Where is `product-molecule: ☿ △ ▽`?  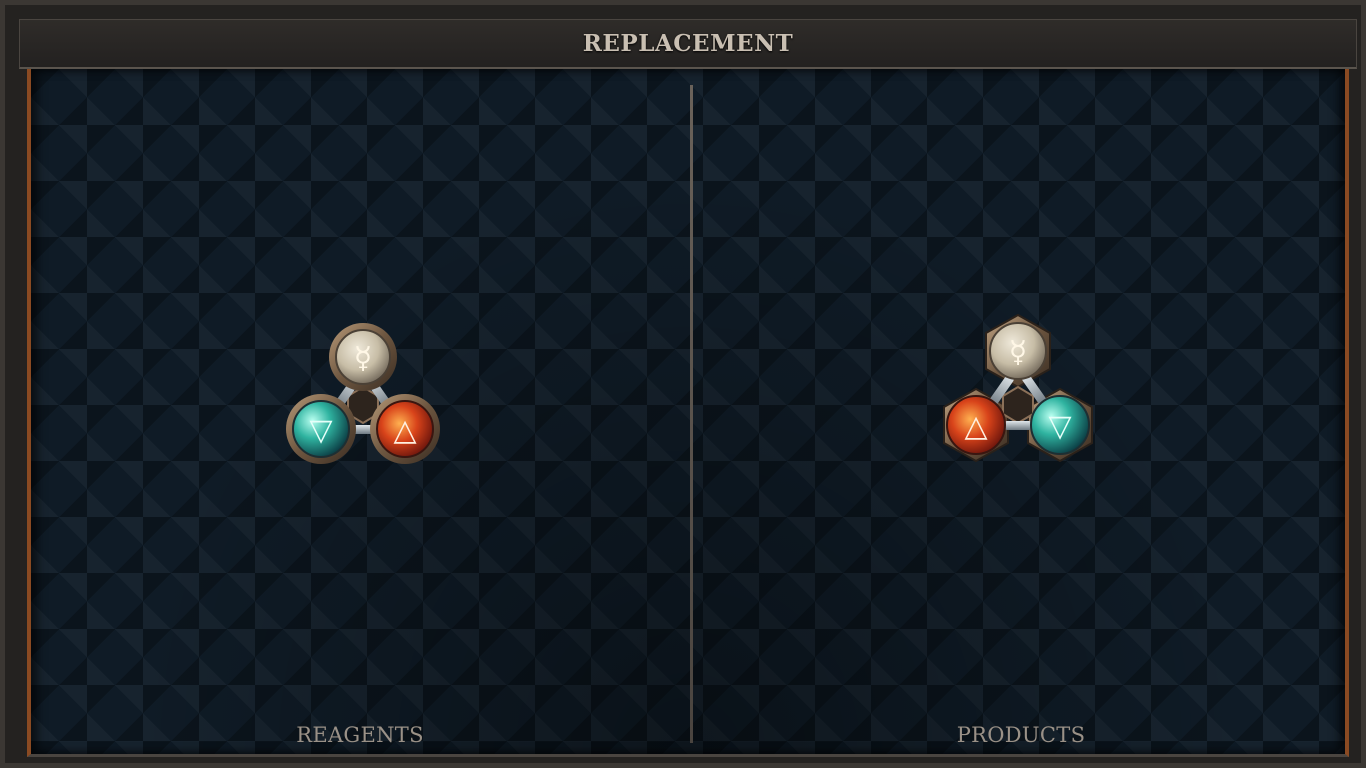
product-molecule: ☿ △ ▽ is located at coordinates (1018, 396).